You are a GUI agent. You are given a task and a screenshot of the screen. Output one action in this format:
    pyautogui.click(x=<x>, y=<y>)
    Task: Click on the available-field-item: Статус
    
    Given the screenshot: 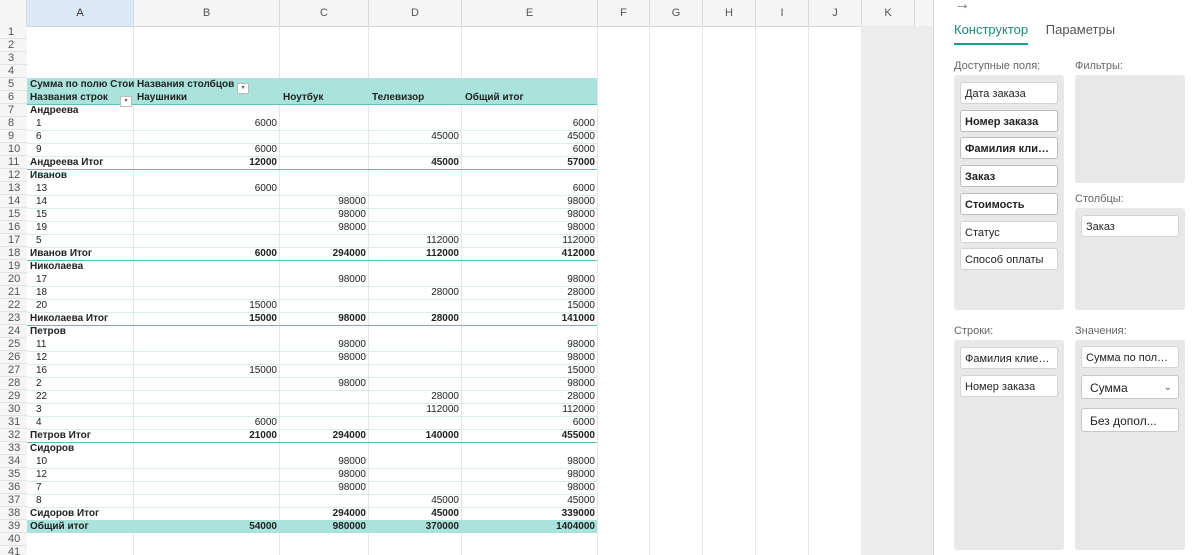 What is the action you would take?
    pyautogui.click(x=1009, y=231)
    